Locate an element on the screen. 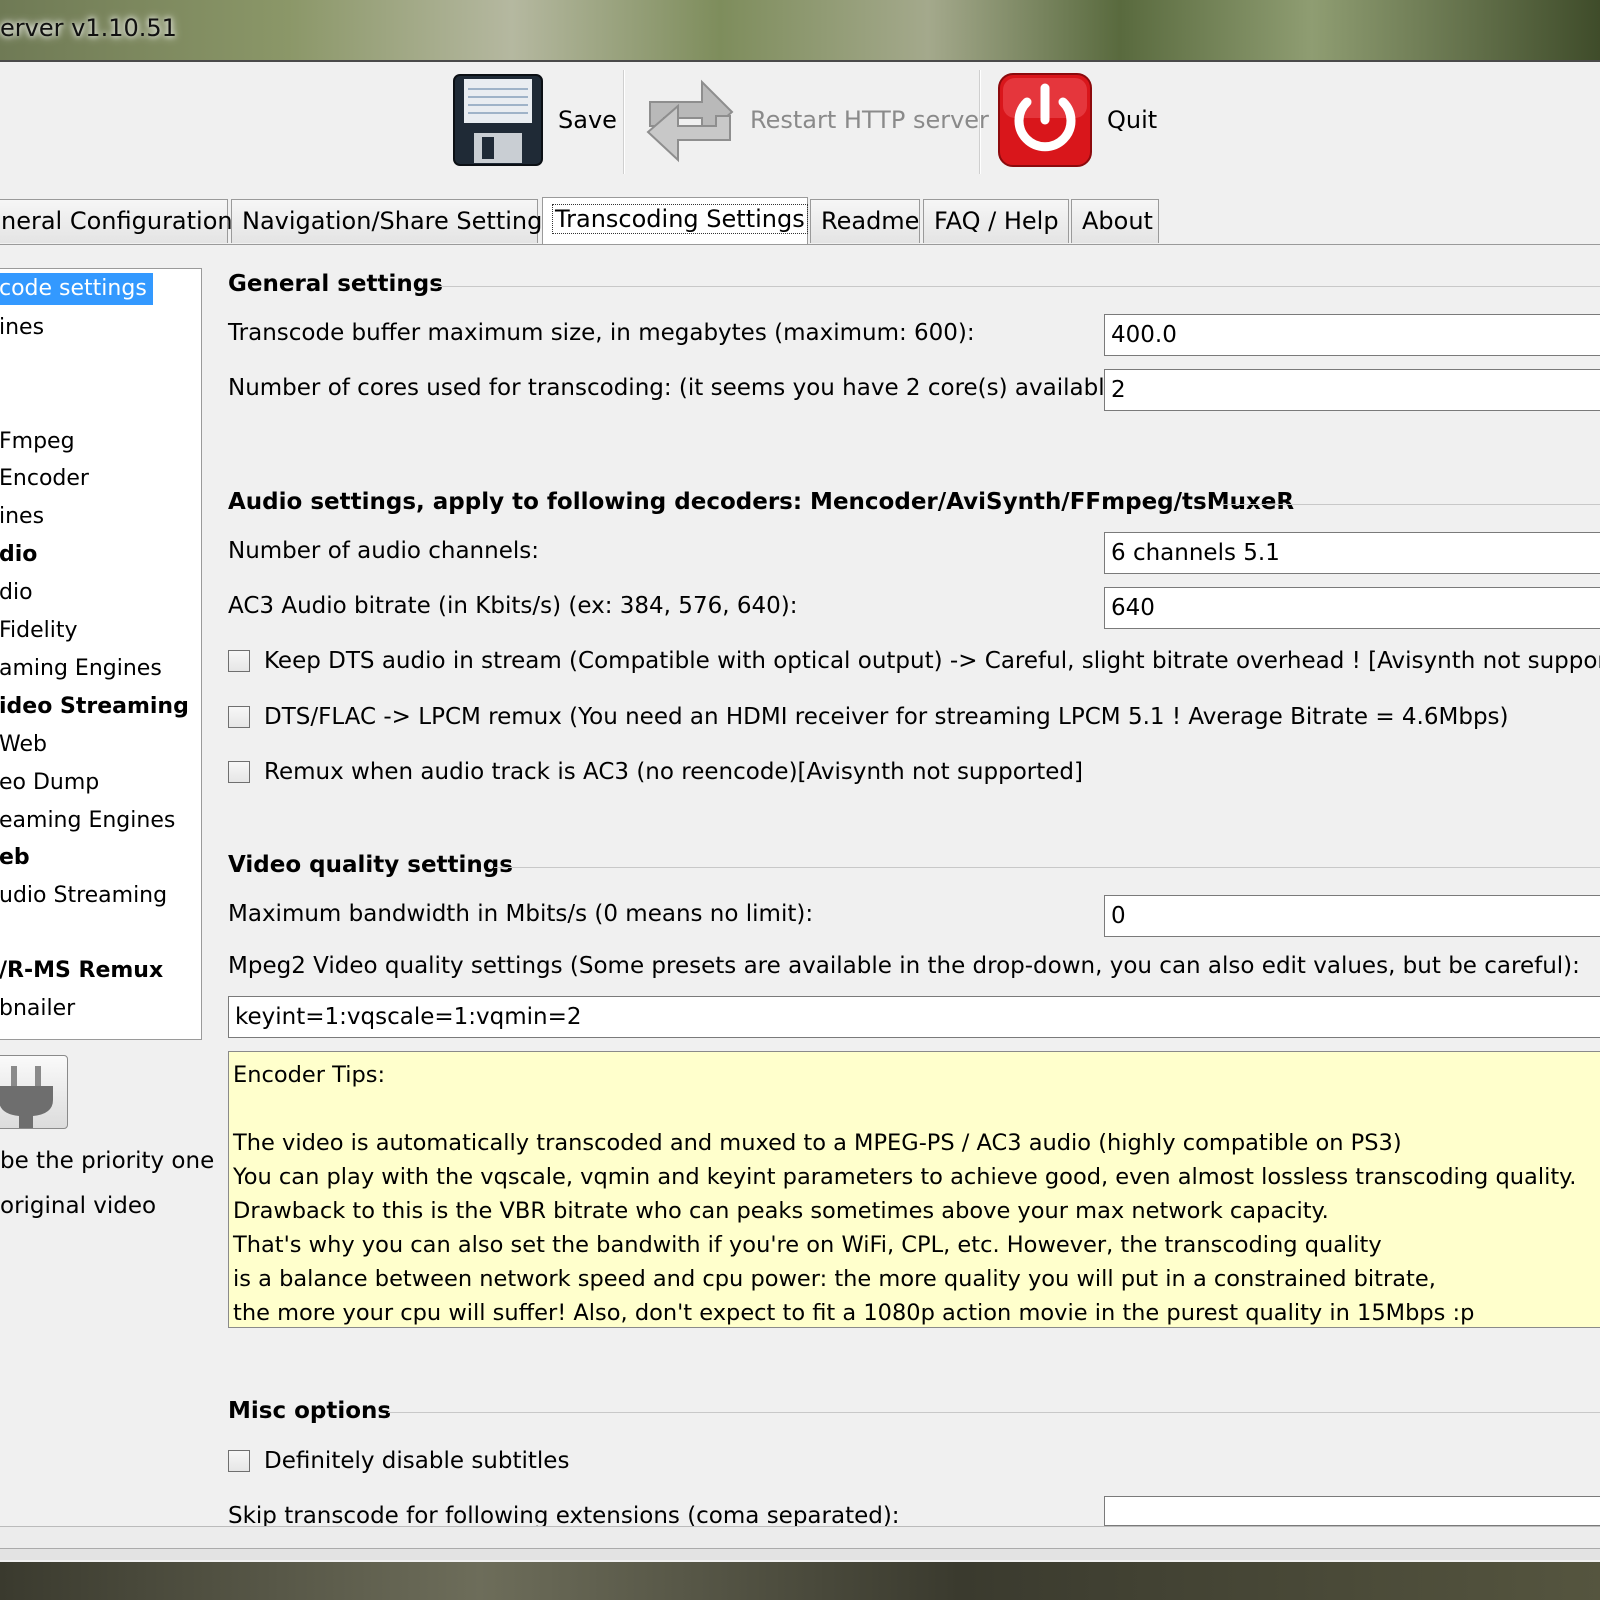 This screenshot has height=1600, width=1600. tab-readme: Readme is located at coordinates (865, 221).